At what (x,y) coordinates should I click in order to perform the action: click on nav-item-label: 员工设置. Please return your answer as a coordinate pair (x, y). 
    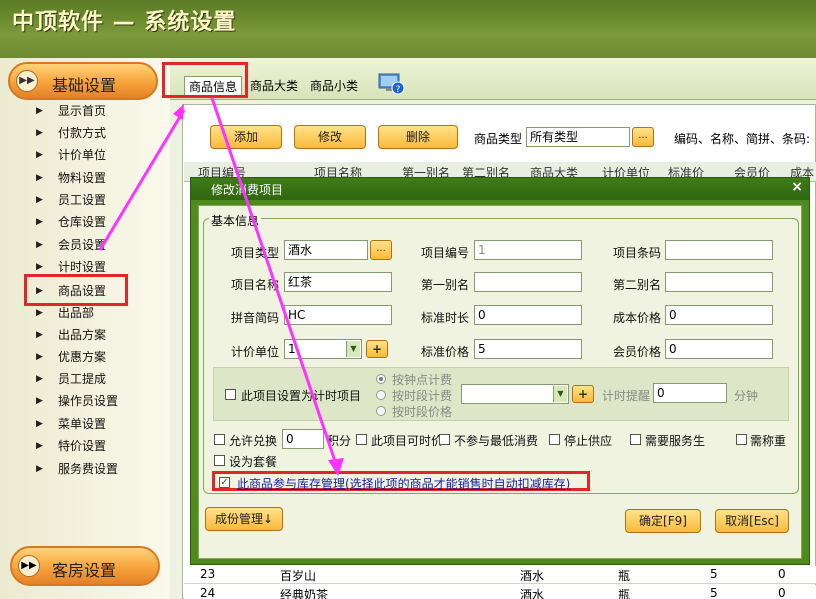
    Looking at the image, I should click on (82, 200).